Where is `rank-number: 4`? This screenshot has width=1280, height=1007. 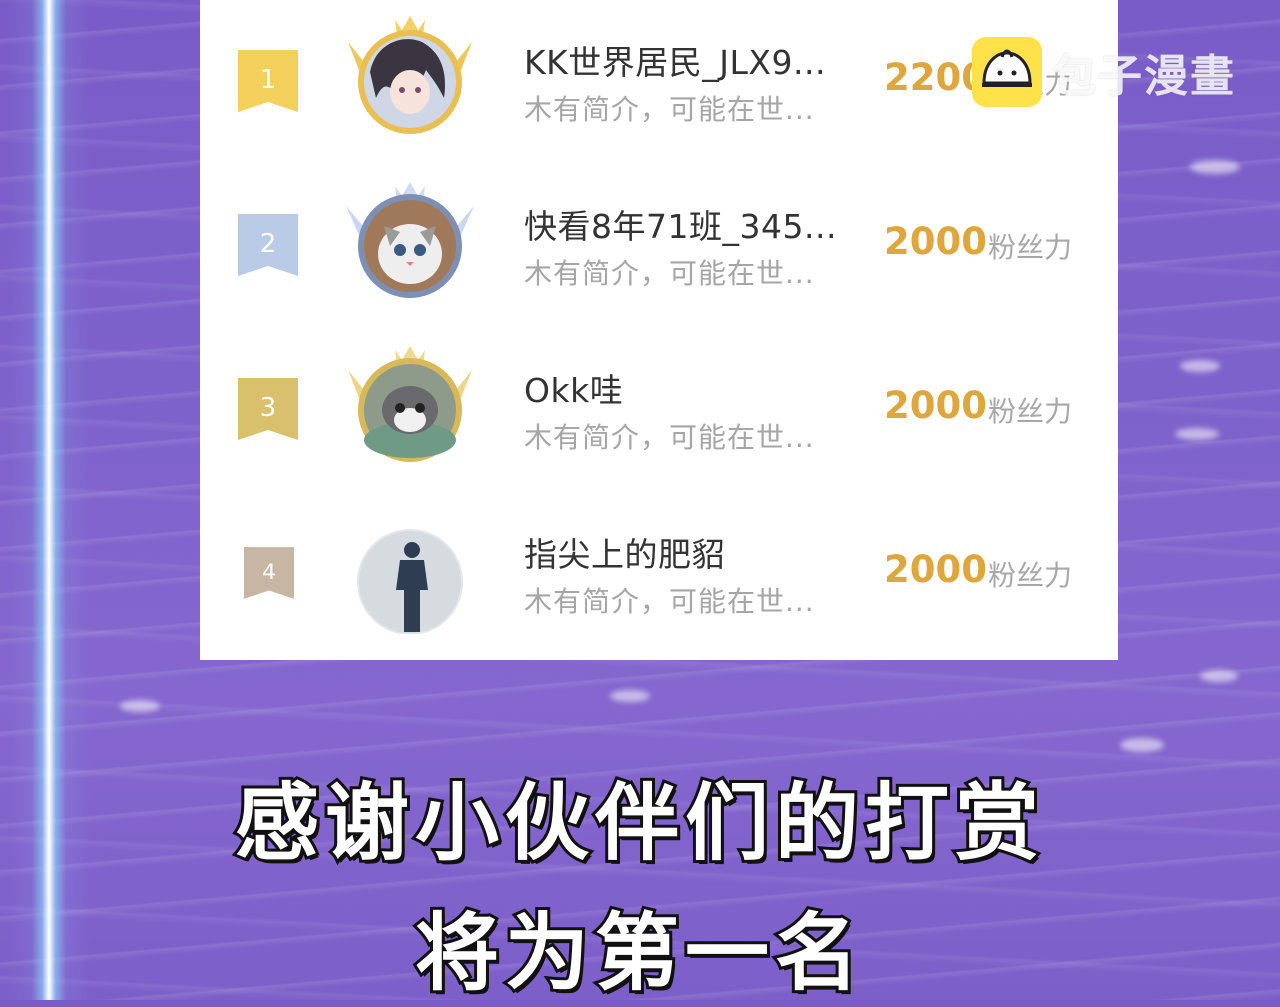 rank-number: 4 is located at coordinates (269, 572).